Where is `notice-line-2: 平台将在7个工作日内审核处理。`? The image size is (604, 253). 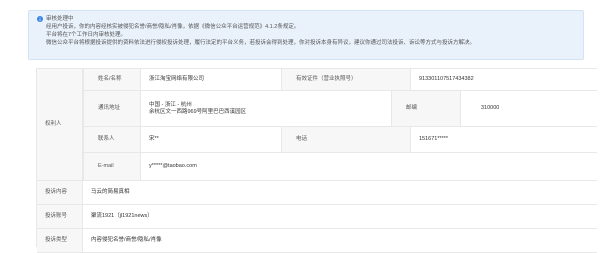 notice-line-2: 平台将在7个工作日内审核处理。 is located at coordinates (86, 34).